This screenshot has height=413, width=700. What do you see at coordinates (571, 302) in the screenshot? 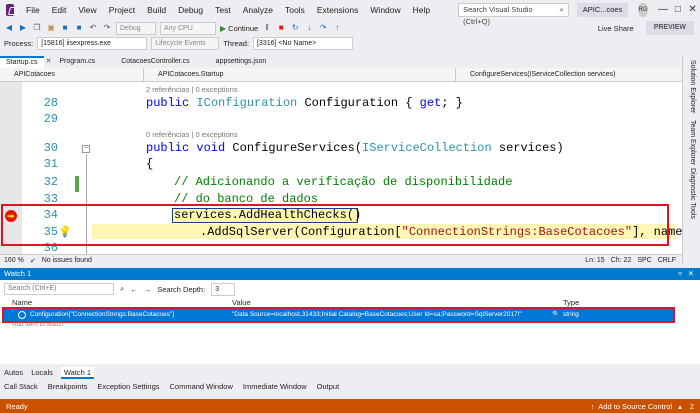
I see `column-type: Type` at bounding box center [571, 302].